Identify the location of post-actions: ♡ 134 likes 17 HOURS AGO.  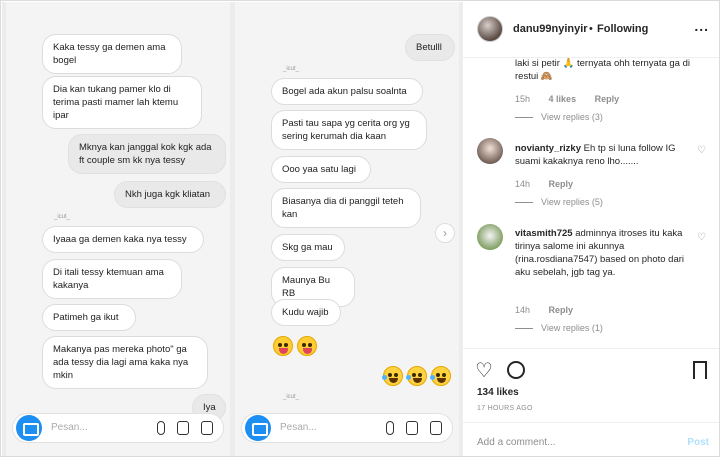
(591, 381).